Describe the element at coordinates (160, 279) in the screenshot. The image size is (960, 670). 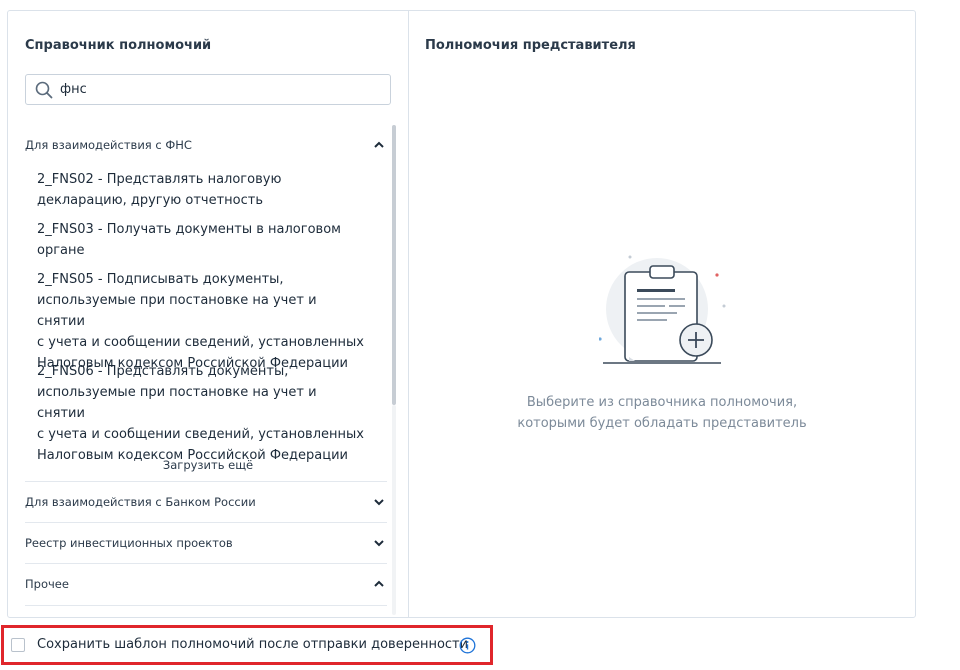
I see `list-item-line: 2_FNS05 - Подписывать документы,` at that location.